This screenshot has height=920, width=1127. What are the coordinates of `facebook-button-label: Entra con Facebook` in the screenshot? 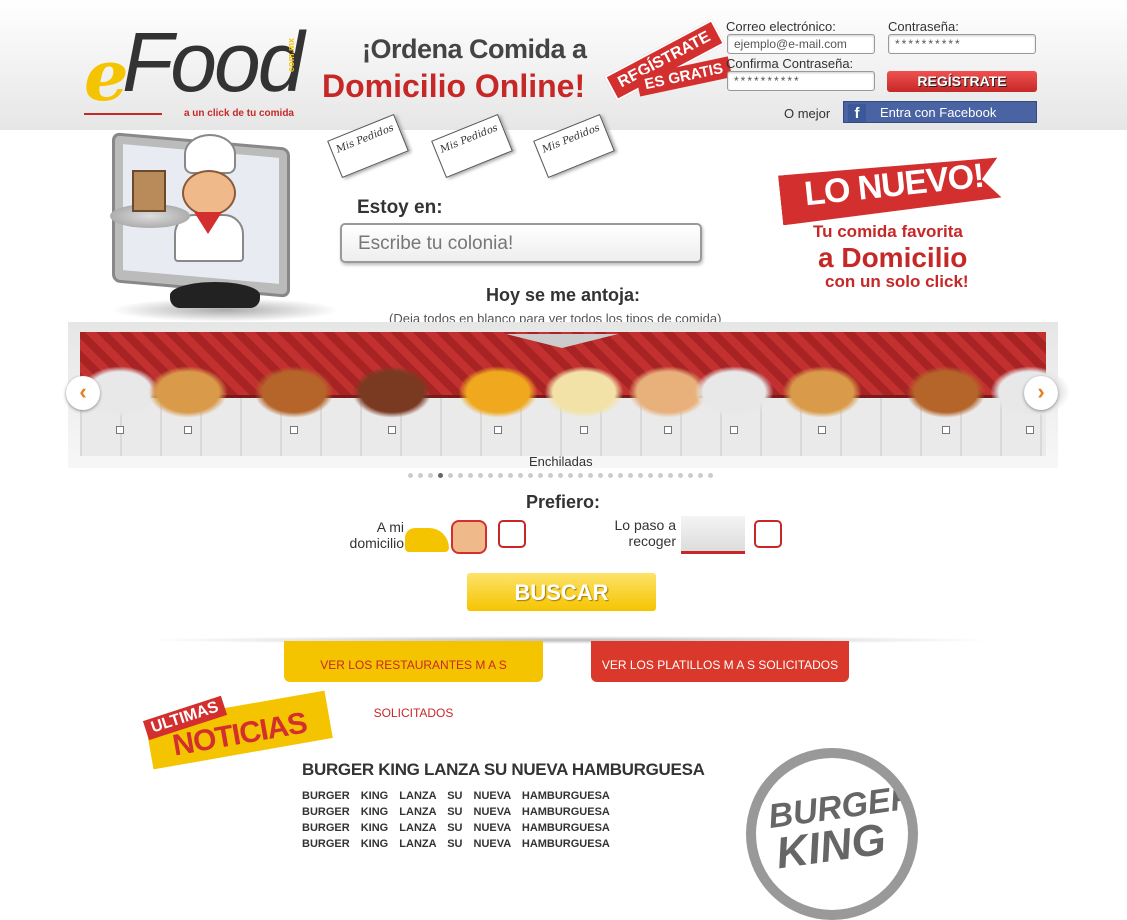 It's located at (938, 112).